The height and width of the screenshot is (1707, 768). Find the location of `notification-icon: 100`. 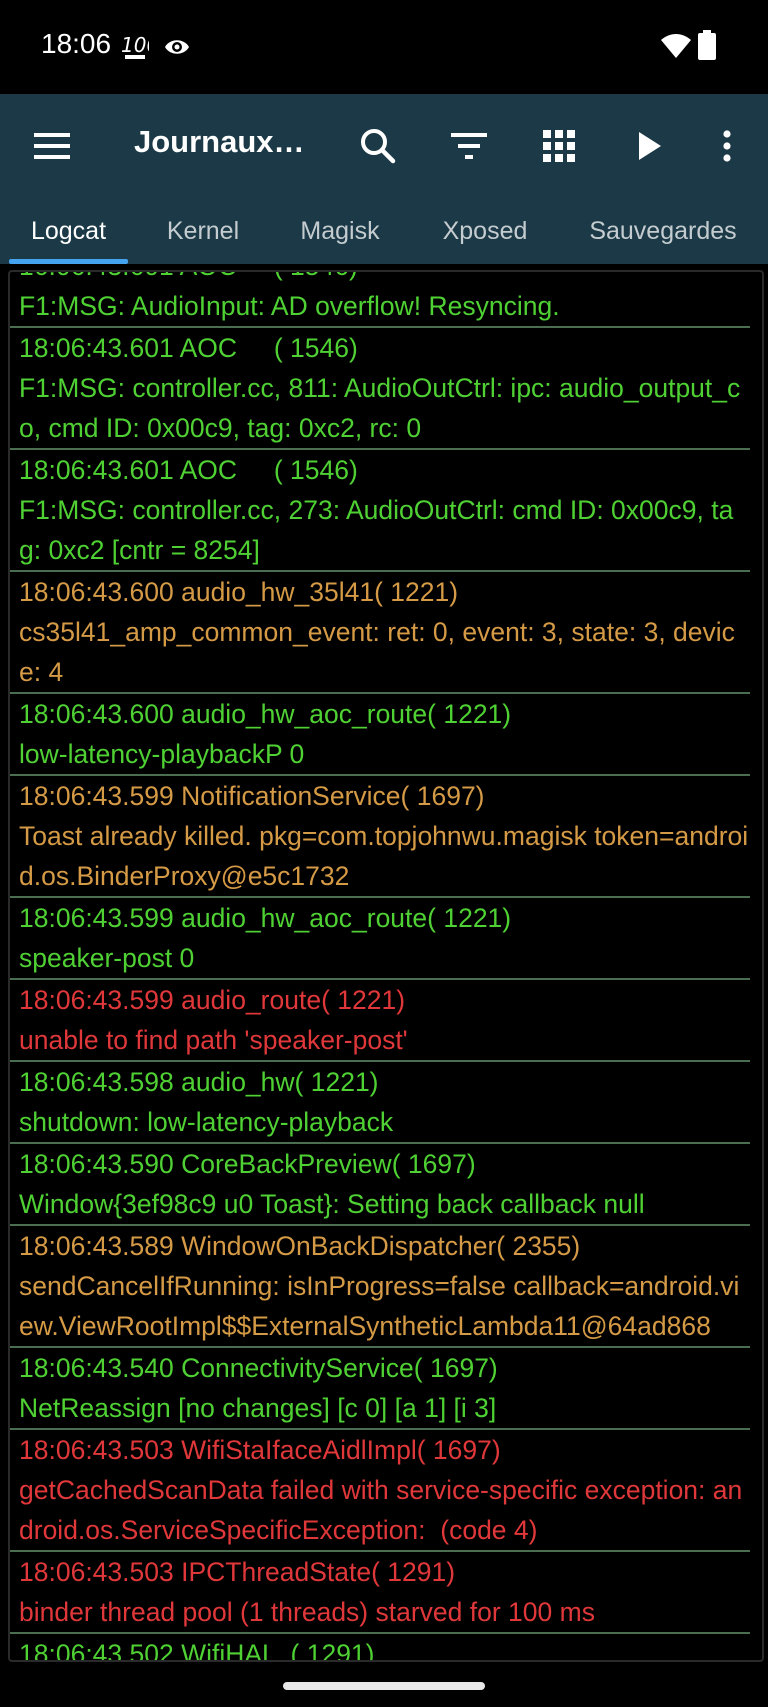

notification-icon: 100 is located at coordinates (140, 49).